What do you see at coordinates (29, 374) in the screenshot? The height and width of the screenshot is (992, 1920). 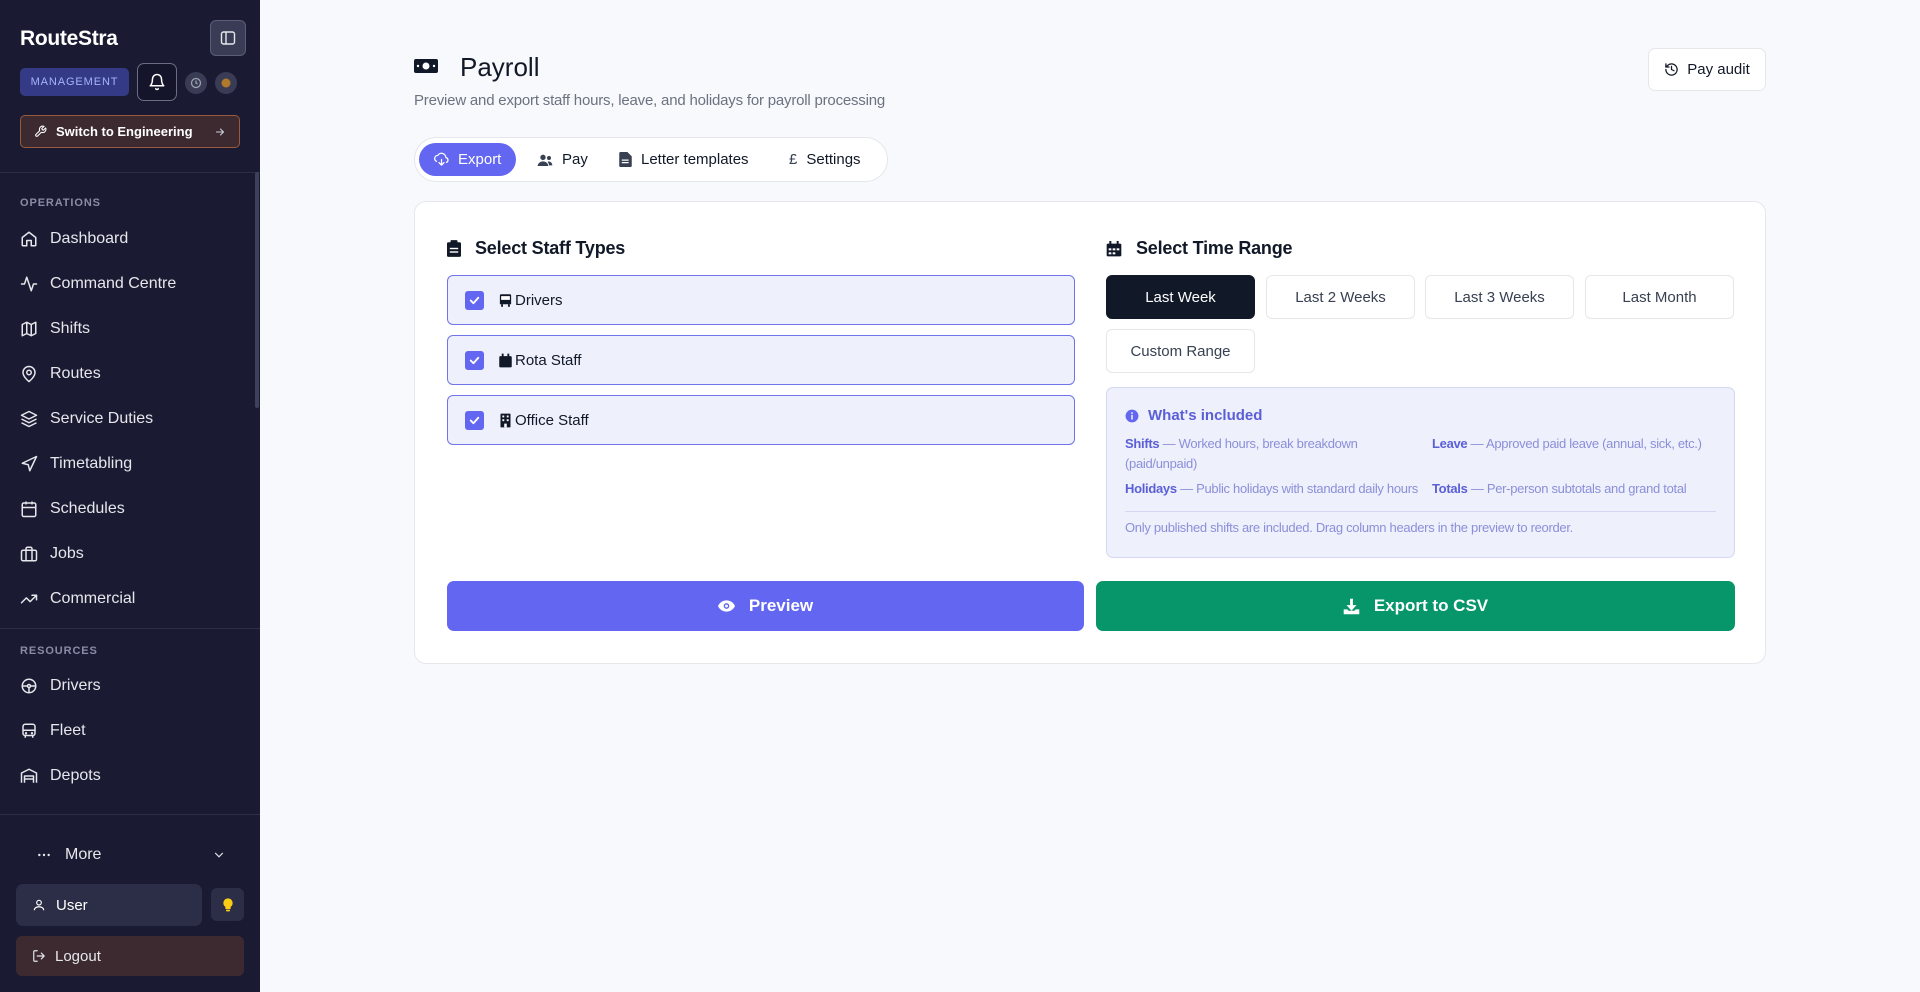 I see `map-pin-icon` at bounding box center [29, 374].